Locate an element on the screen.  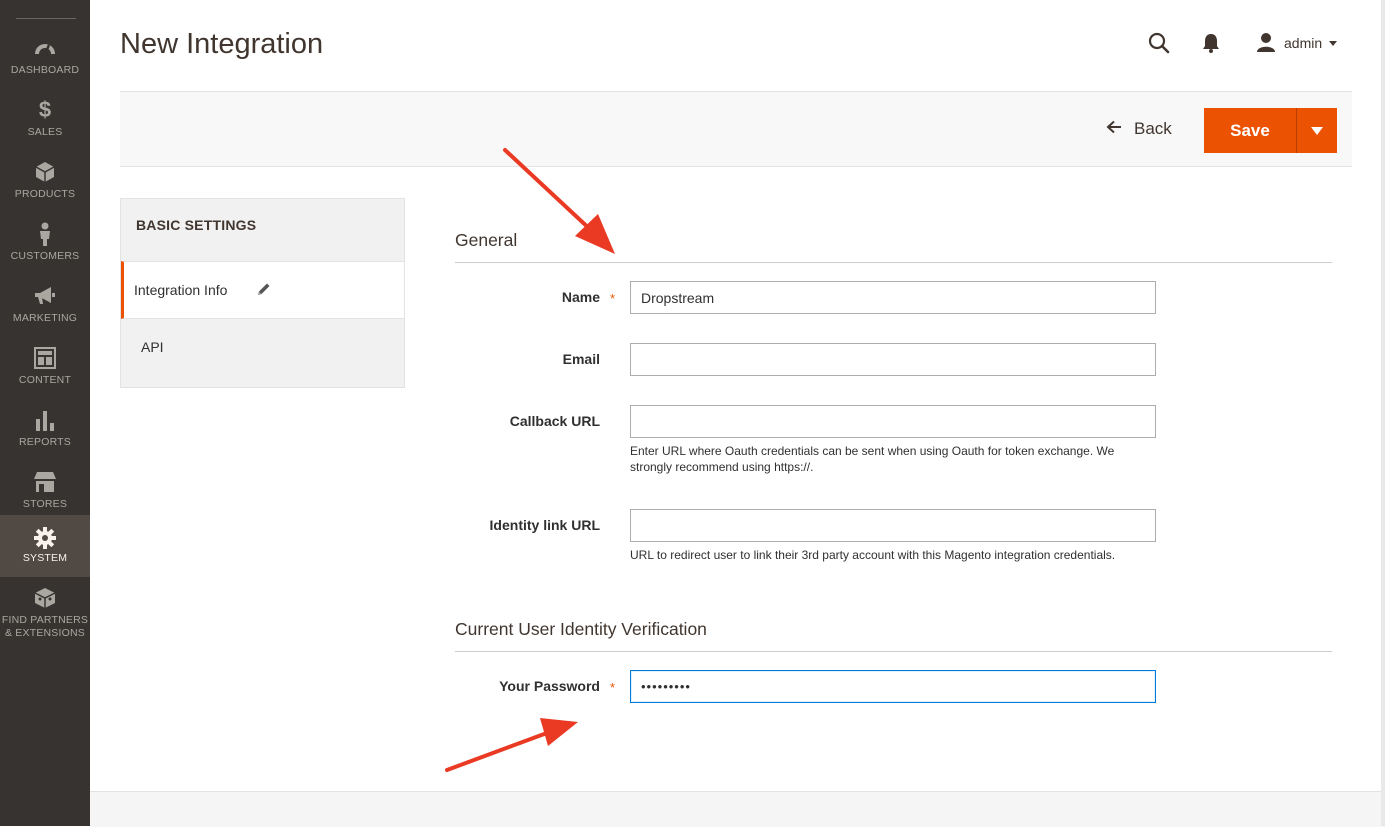
basic-settings-tabs: BASIC SETTINGS Integration Info API is located at coordinates (262, 293).